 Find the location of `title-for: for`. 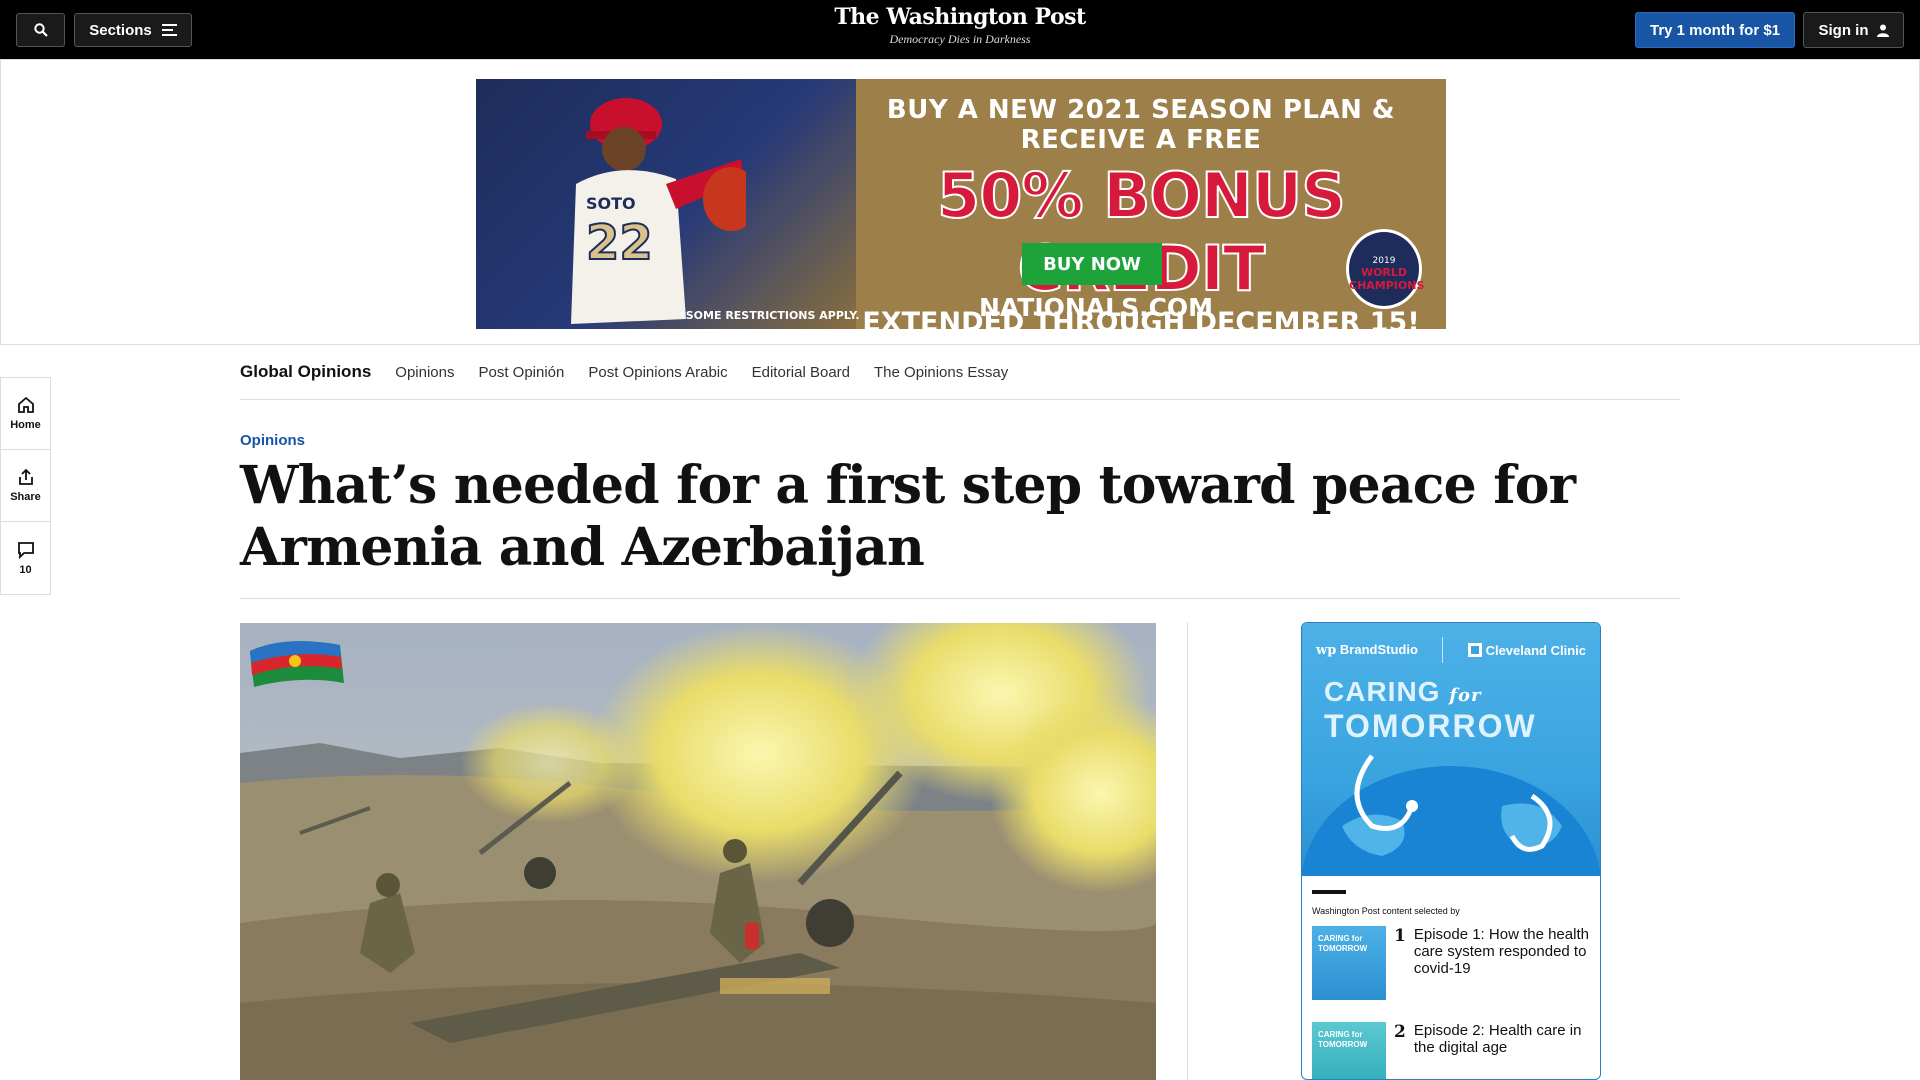

title-for: for is located at coordinates (1465, 695).